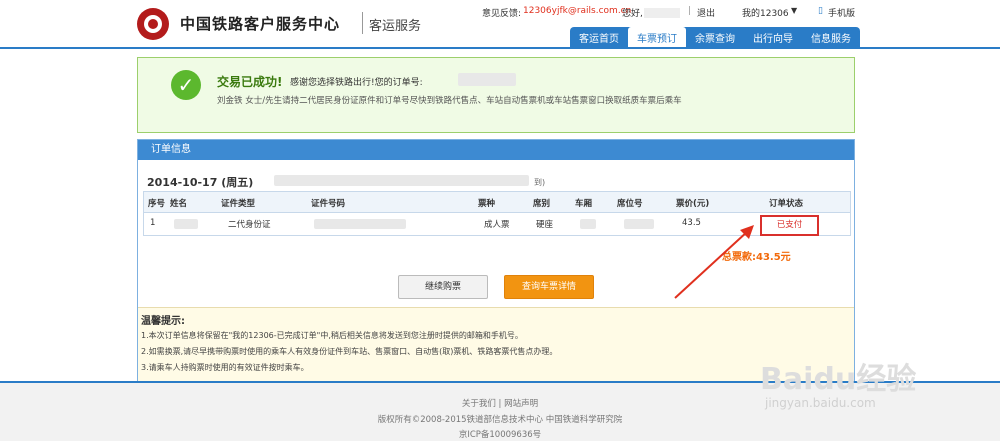  What do you see at coordinates (838, 379) in the screenshot?
I see `watermark: Baidu经验` at bounding box center [838, 379].